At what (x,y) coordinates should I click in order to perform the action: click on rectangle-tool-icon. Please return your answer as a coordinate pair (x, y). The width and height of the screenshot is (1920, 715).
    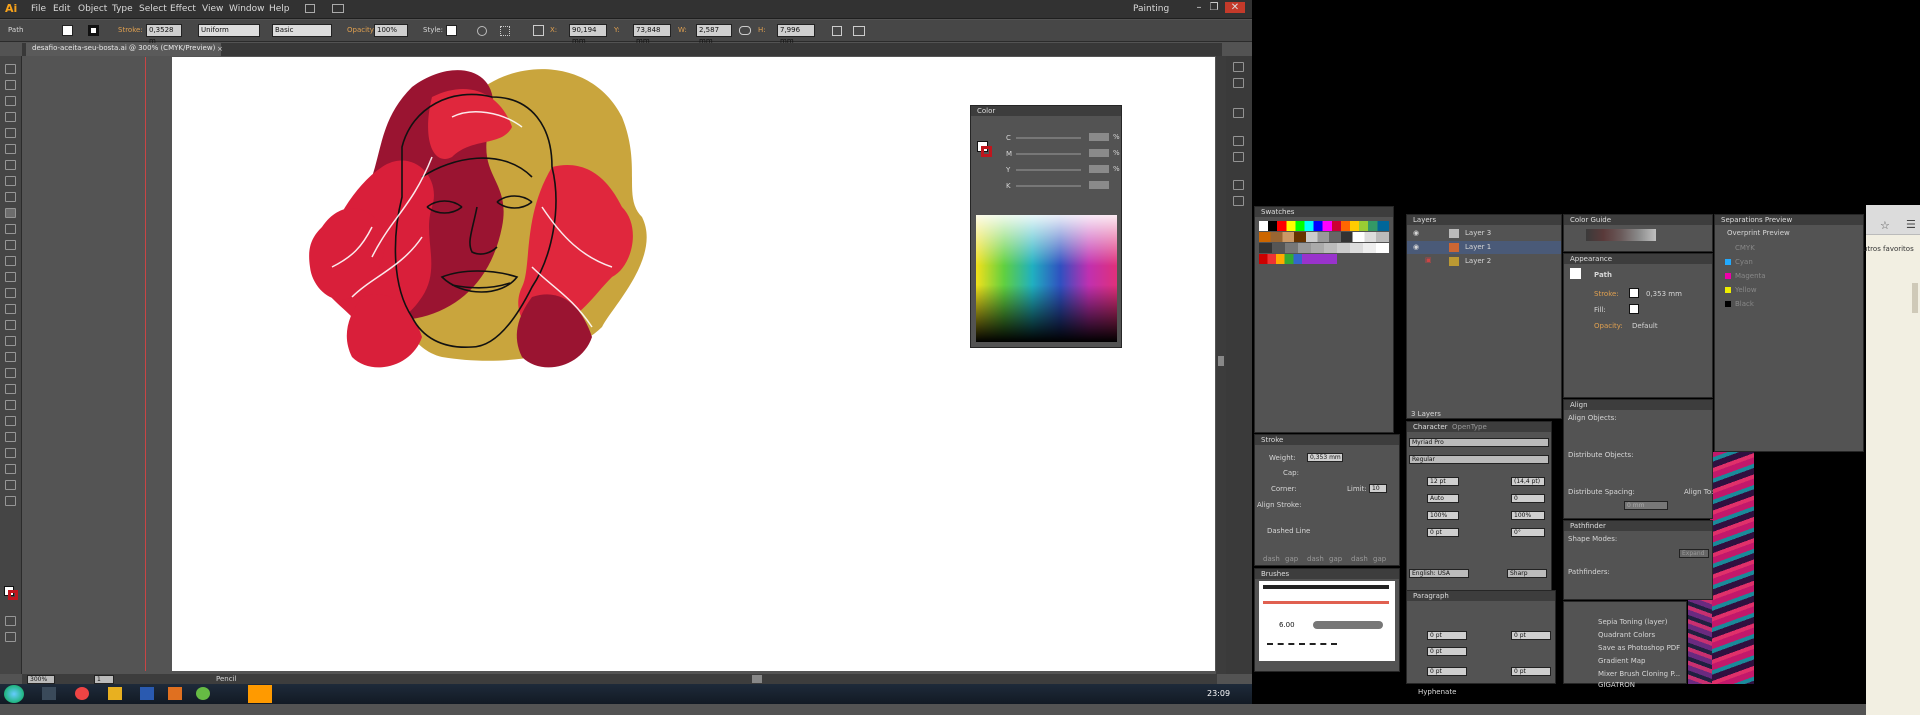
    Looking at the image, I should click on (10, 181).